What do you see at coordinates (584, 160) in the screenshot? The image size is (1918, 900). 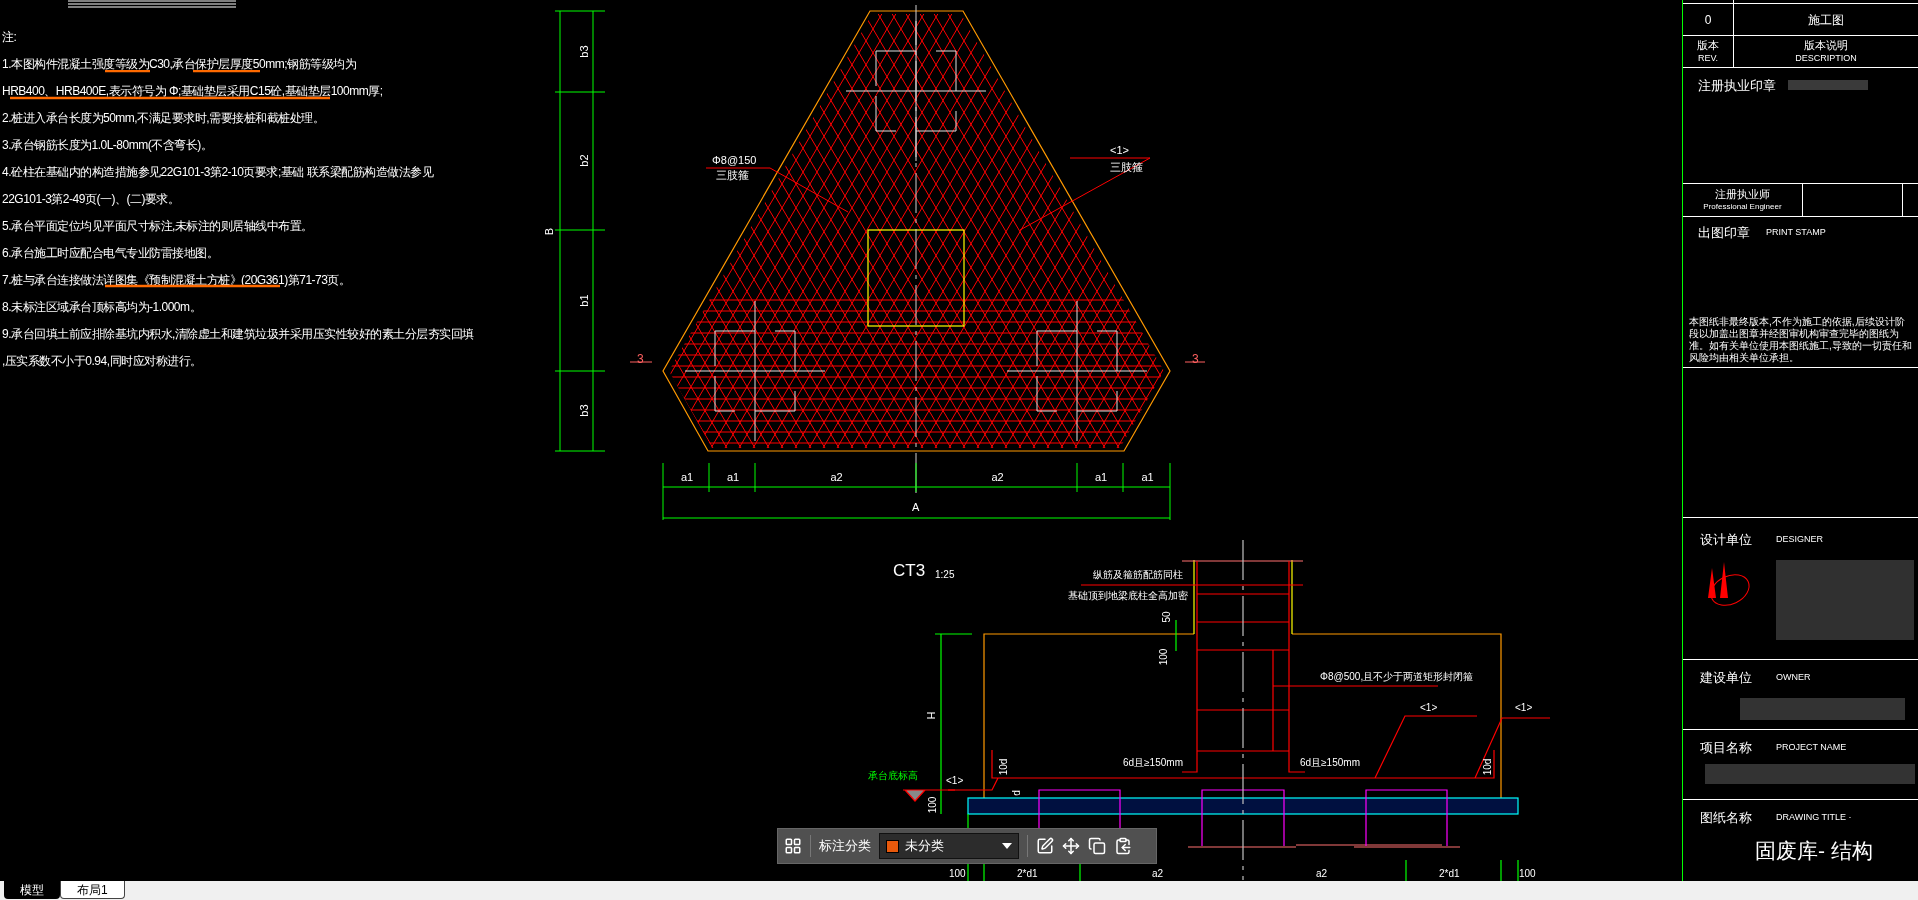 I see `dimension-label: b2` at bounding box center [584, 160].